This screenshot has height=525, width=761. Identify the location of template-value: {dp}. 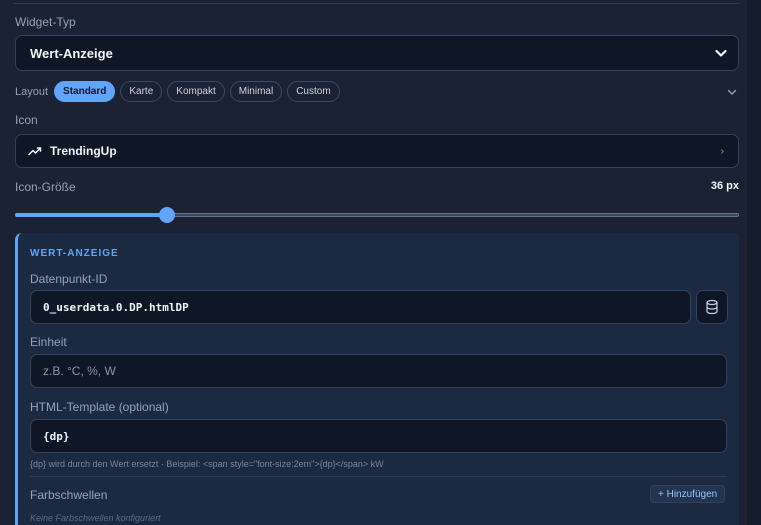
(56, 436).